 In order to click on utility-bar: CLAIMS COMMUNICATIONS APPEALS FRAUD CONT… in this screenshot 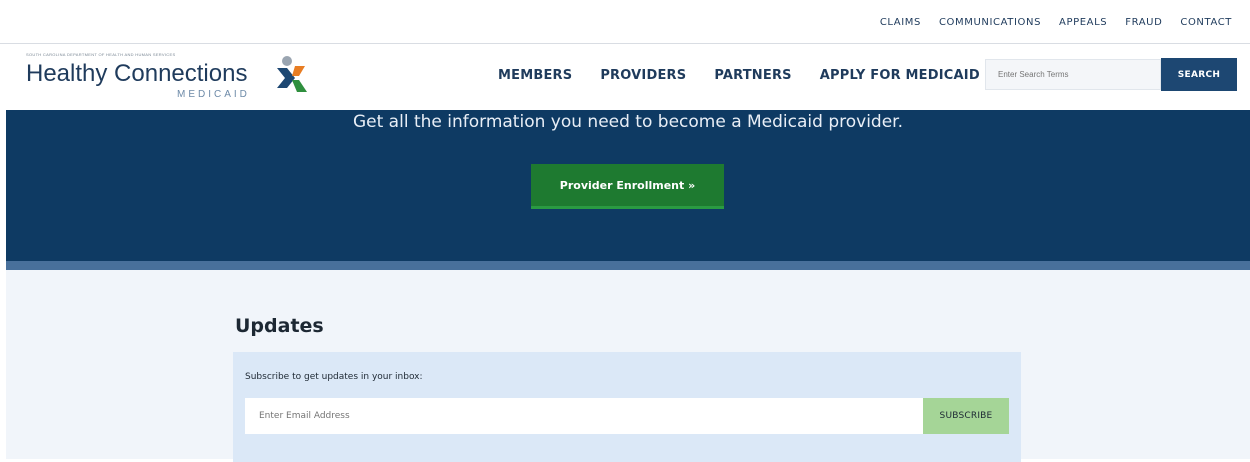, I will do `click(625, 22)`.